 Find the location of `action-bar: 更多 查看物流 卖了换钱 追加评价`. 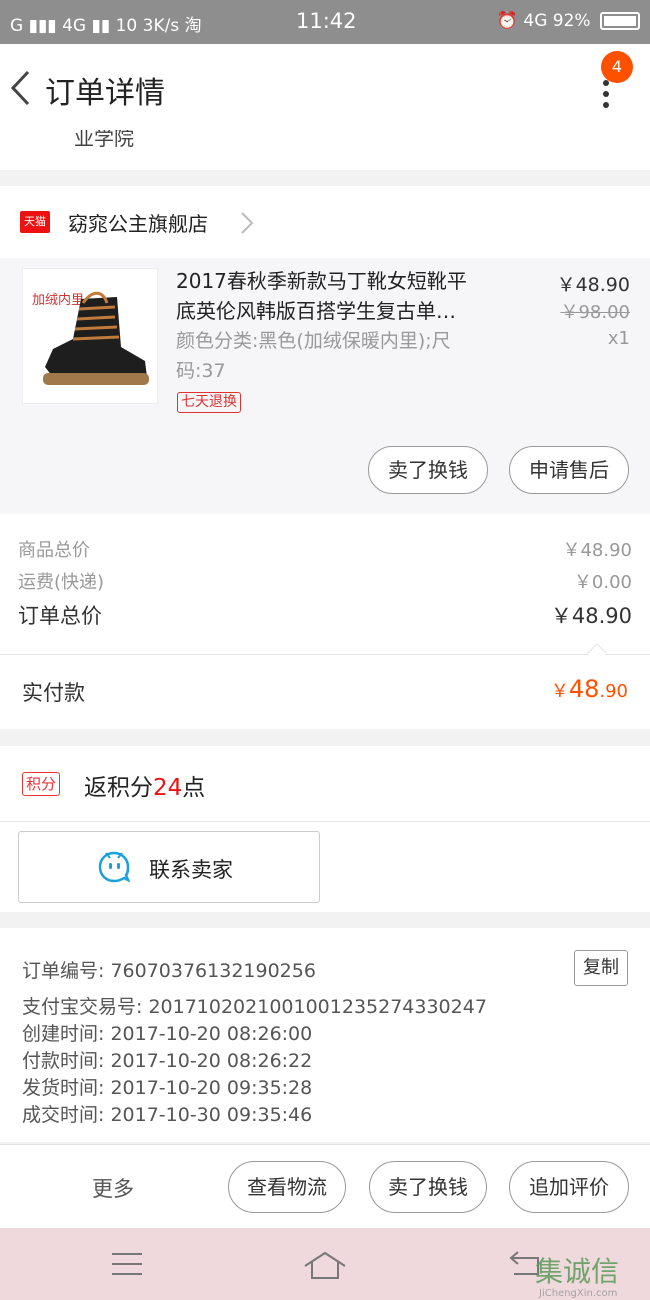

action-bar: 更多 查看物流 卖了换钱 追加评价 is located at coordinates (325, 1186).